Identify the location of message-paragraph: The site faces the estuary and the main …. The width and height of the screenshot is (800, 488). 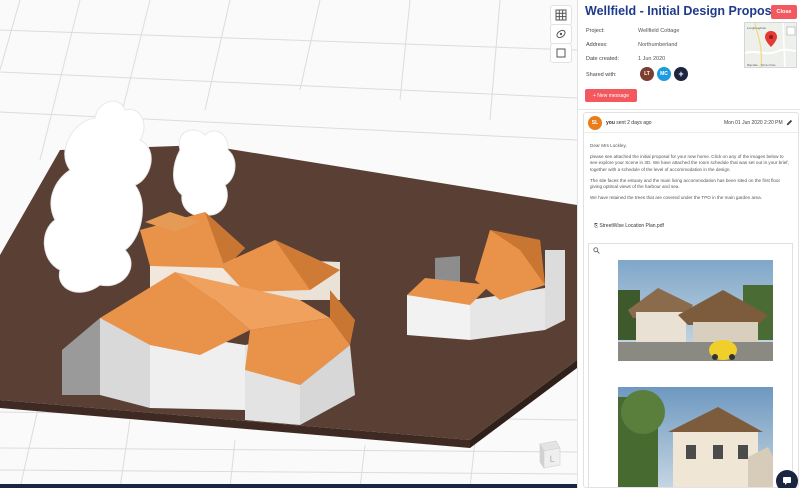
(685, 183).